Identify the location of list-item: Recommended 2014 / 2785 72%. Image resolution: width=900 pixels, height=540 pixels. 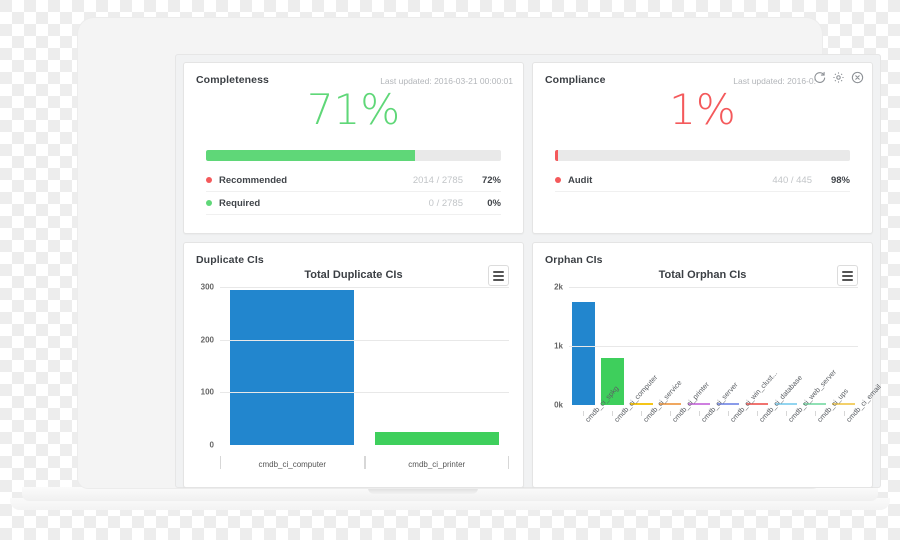
(353, 180).